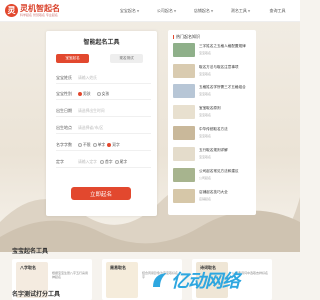 The height and width of the screenshot is (300, 320). What do you see at coordinates (213, 50) in the screenshot?
I see `hot-article-item: 三字姓名之五格人格配置规律 宝宝取名` at bounding box center [213, 50].